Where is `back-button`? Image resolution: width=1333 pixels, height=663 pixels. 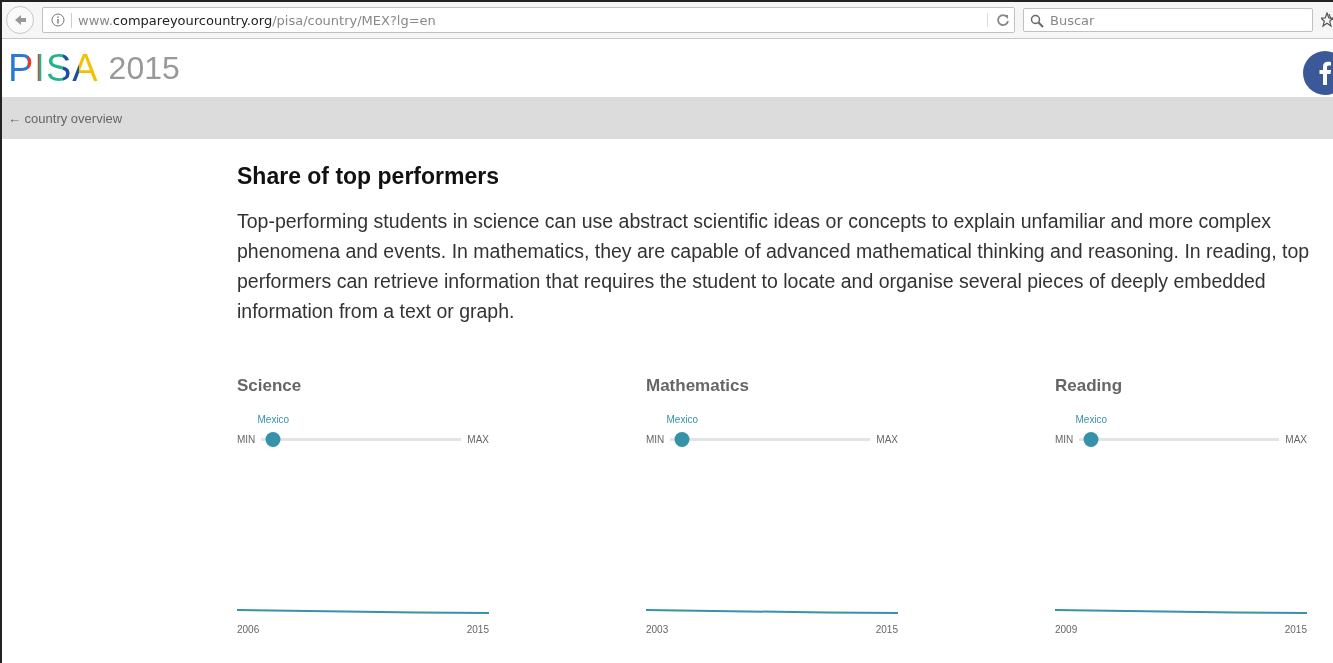
back-button is located at coordinates (20, 20).